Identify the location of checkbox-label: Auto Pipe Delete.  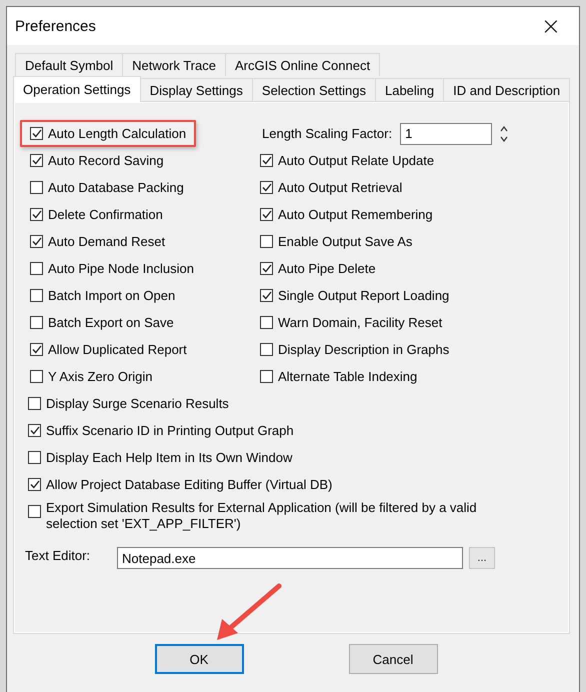
(327, 268).